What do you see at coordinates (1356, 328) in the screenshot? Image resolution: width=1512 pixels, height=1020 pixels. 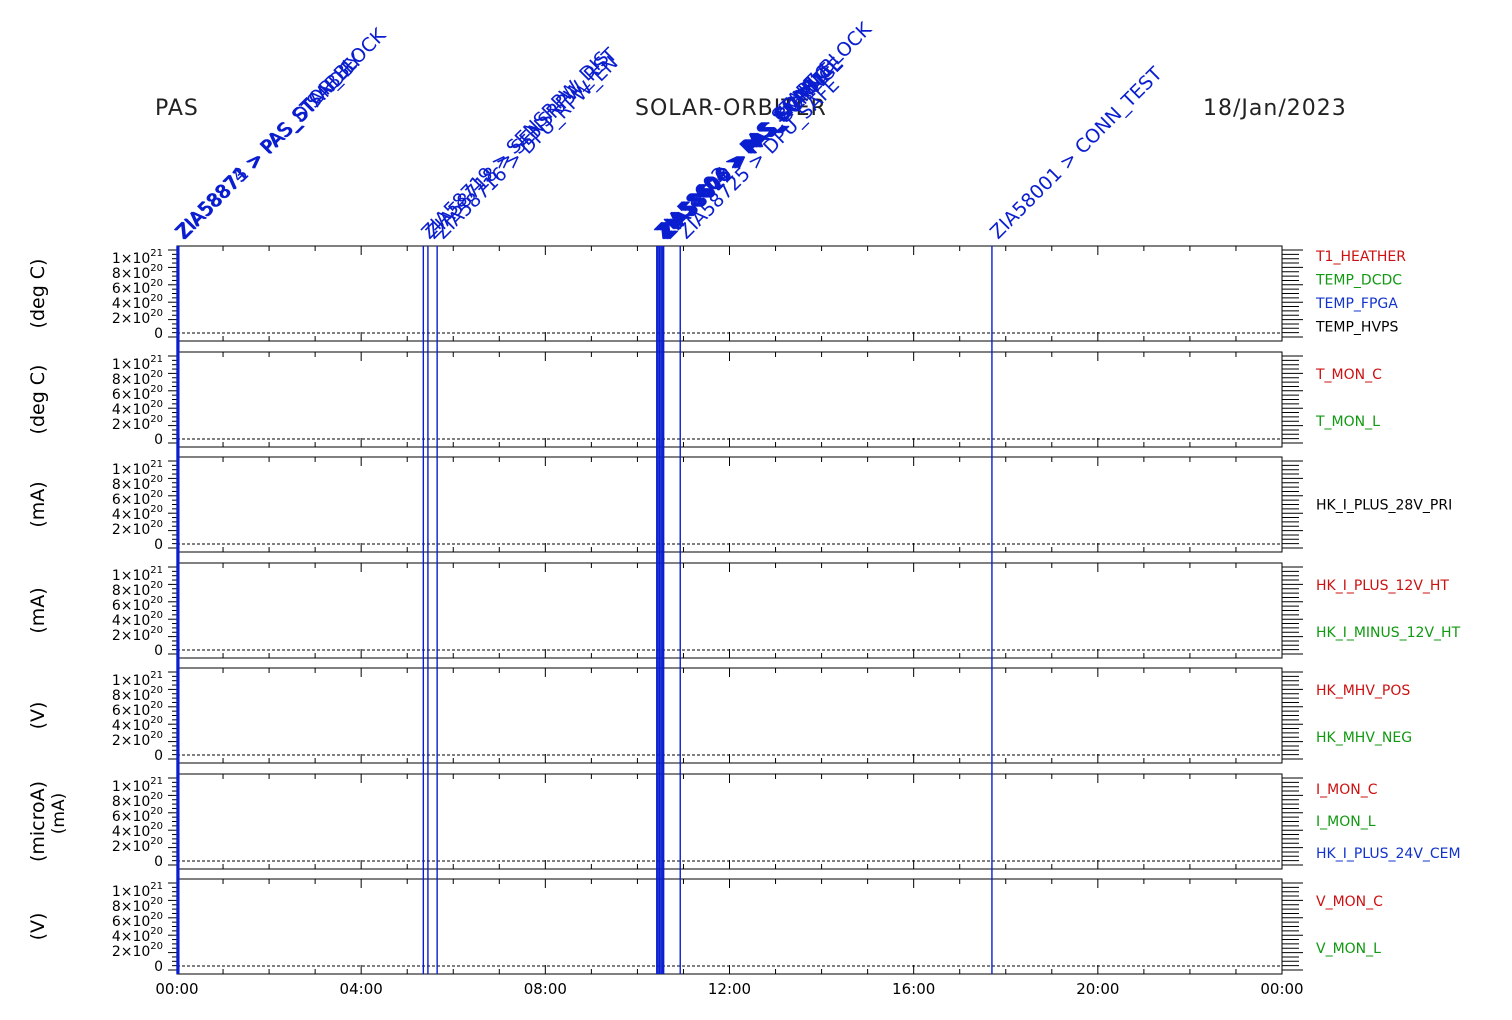 I see `series-legend-label: TEMP_HVPS` at bounding box center [1356, 328].